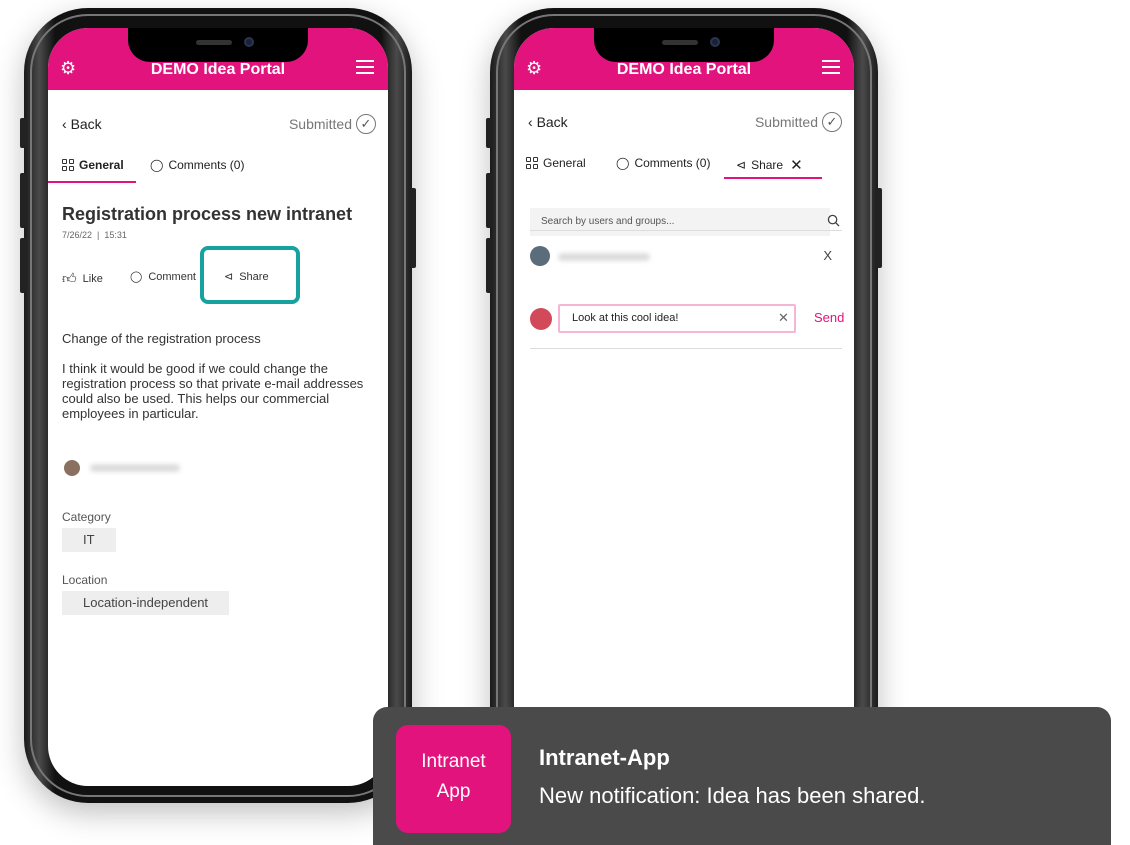 This screenshot has height=845, width=1130. I want to click on author-avatar, so click(72, 468).